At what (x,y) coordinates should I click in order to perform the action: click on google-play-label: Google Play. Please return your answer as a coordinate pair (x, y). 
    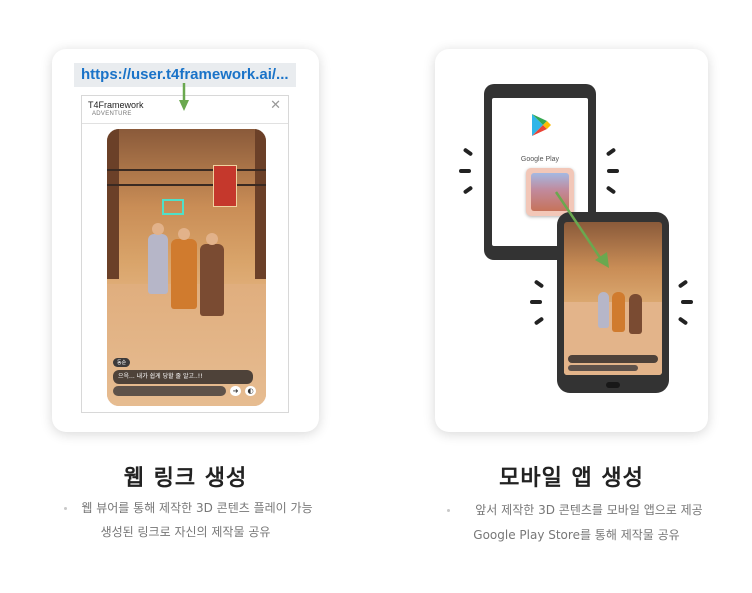
    Looking at the image, I should click on (540, 159).